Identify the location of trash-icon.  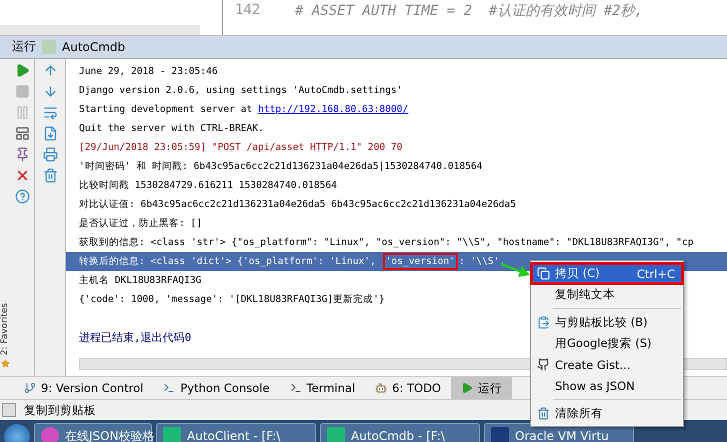
(543, 413).